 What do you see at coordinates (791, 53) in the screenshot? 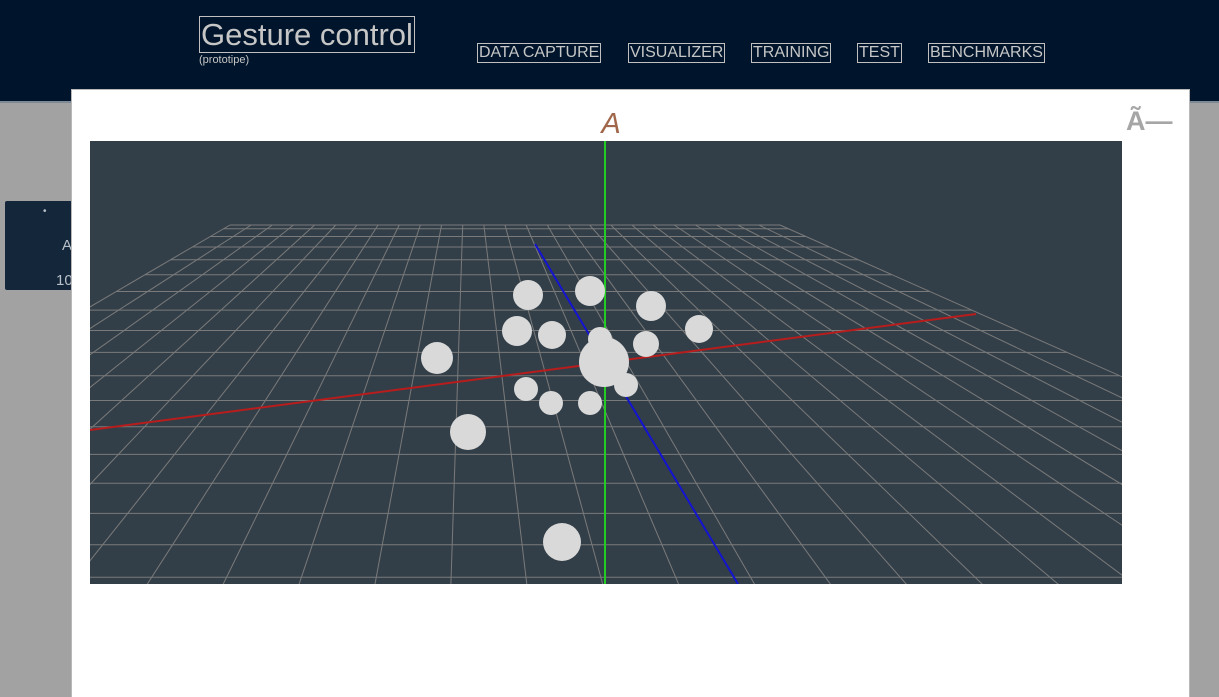
I see `nav-training: TRAINING` at bounding box center [791, 53].